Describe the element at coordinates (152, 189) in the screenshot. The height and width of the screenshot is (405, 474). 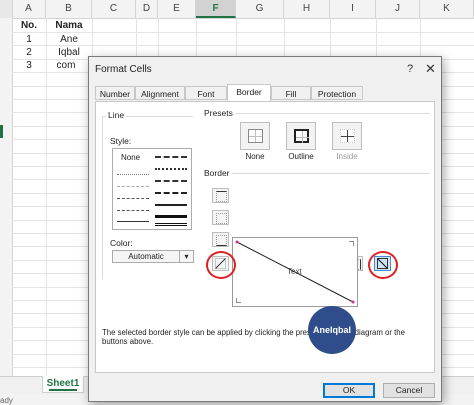
I see `line-style-list: None` at that location.